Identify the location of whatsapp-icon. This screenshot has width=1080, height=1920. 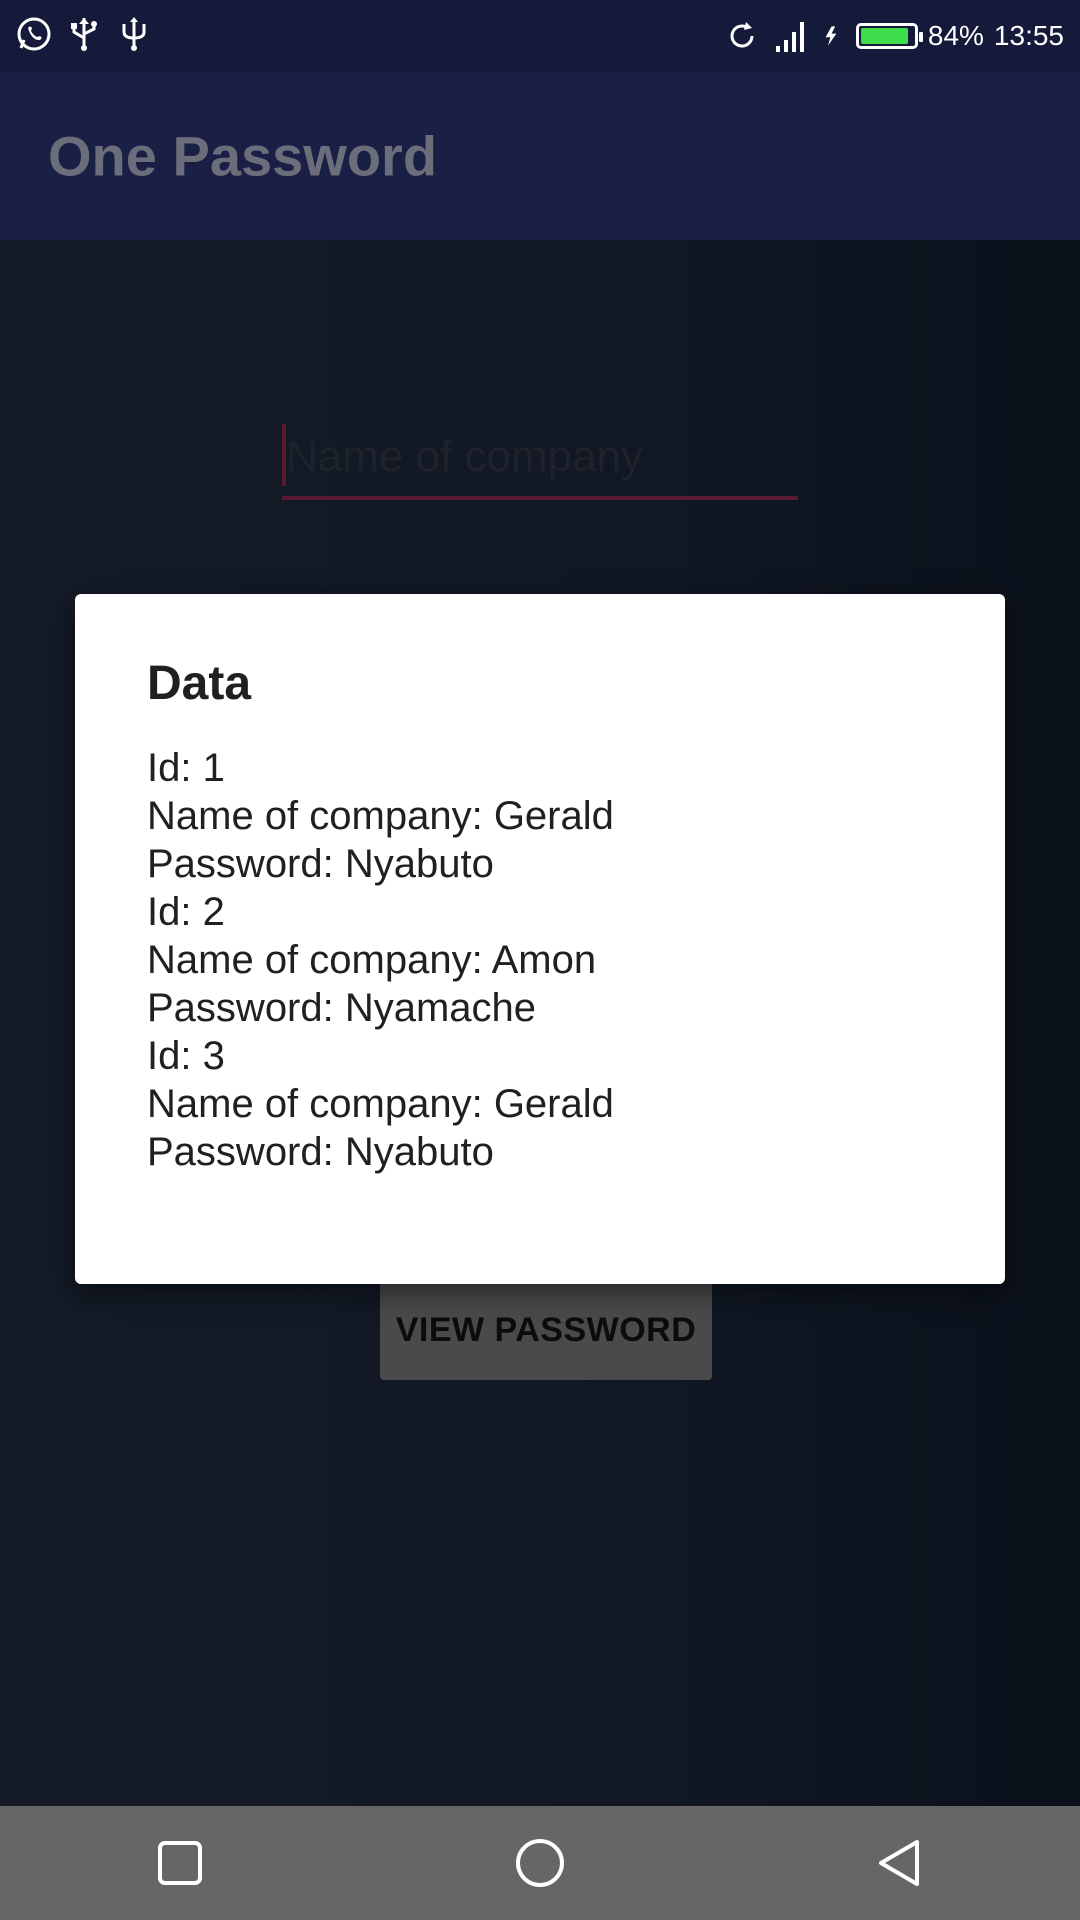
(34, 34).